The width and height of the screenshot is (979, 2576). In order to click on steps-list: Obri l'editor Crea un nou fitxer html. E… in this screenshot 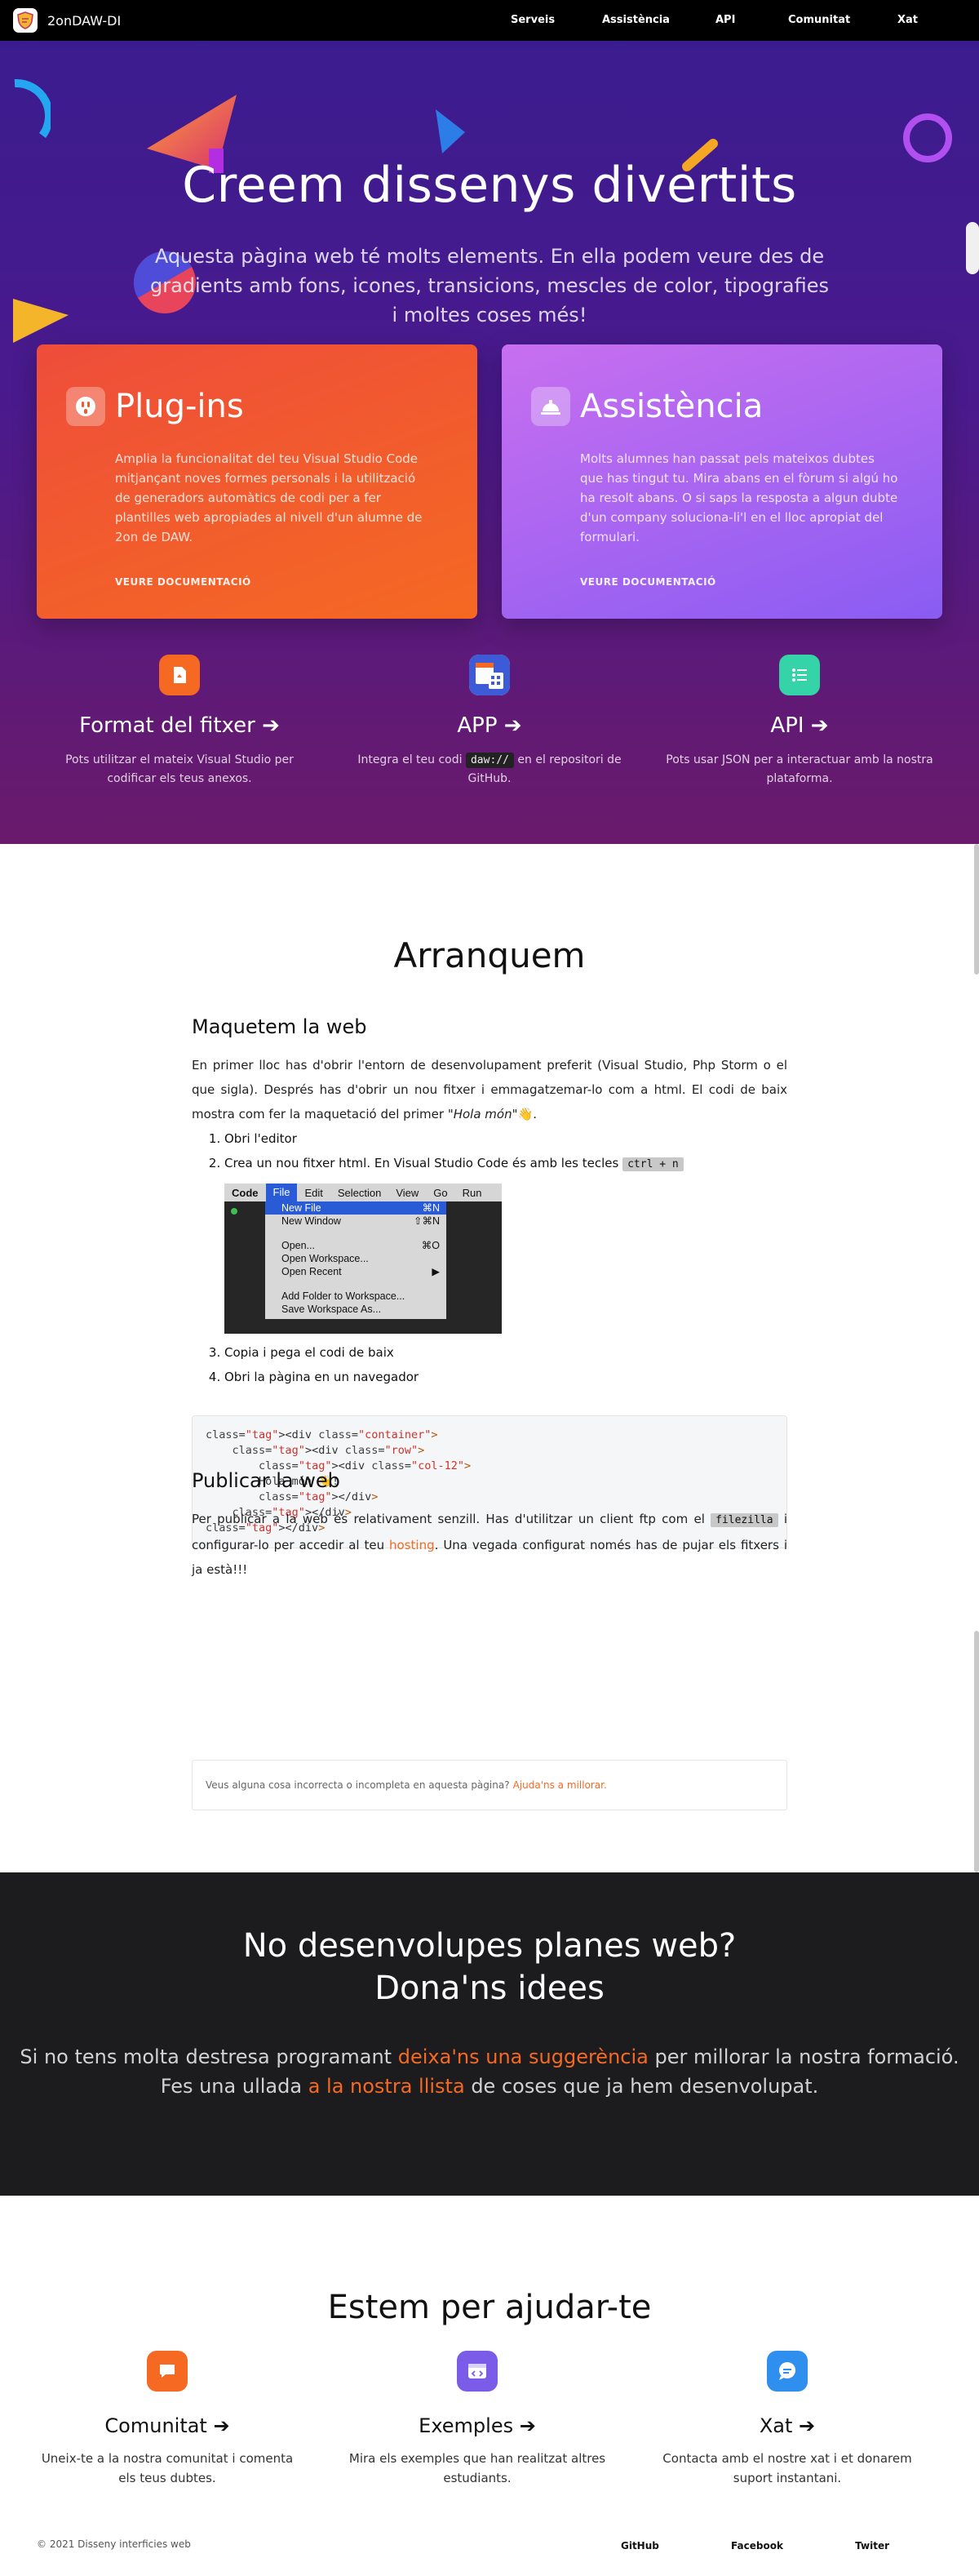, I will do `click(505, 1151)`.